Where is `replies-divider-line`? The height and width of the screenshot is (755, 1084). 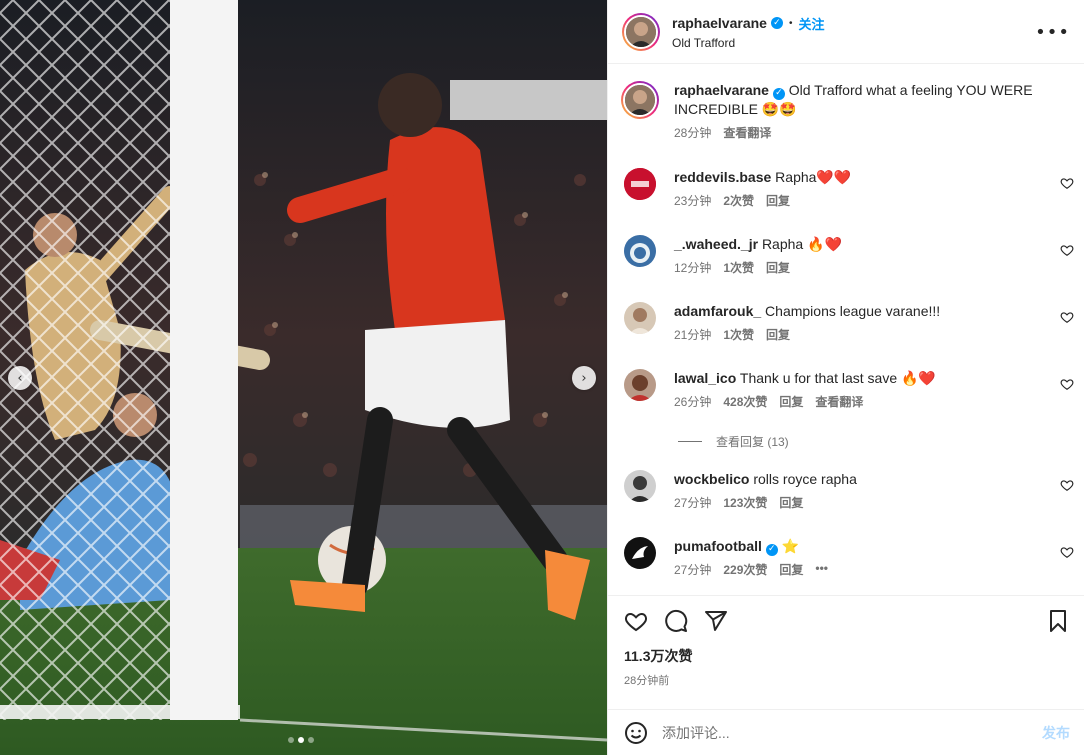 replies-divider-line is located at coordinates (690, 441).